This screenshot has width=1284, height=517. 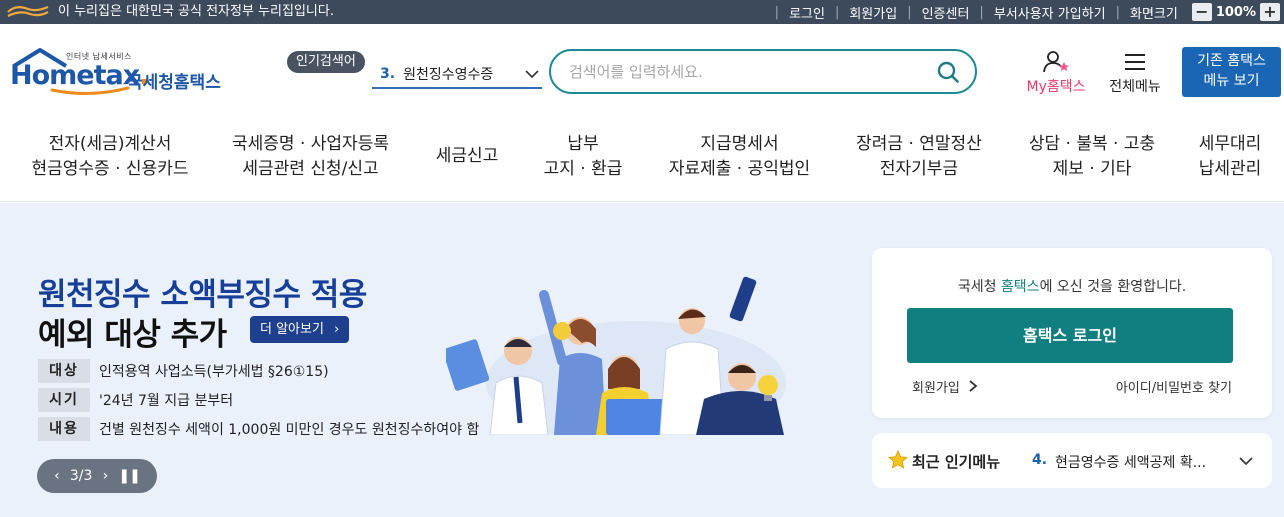 I want to click on search-icon, so click(x=948, y=72).